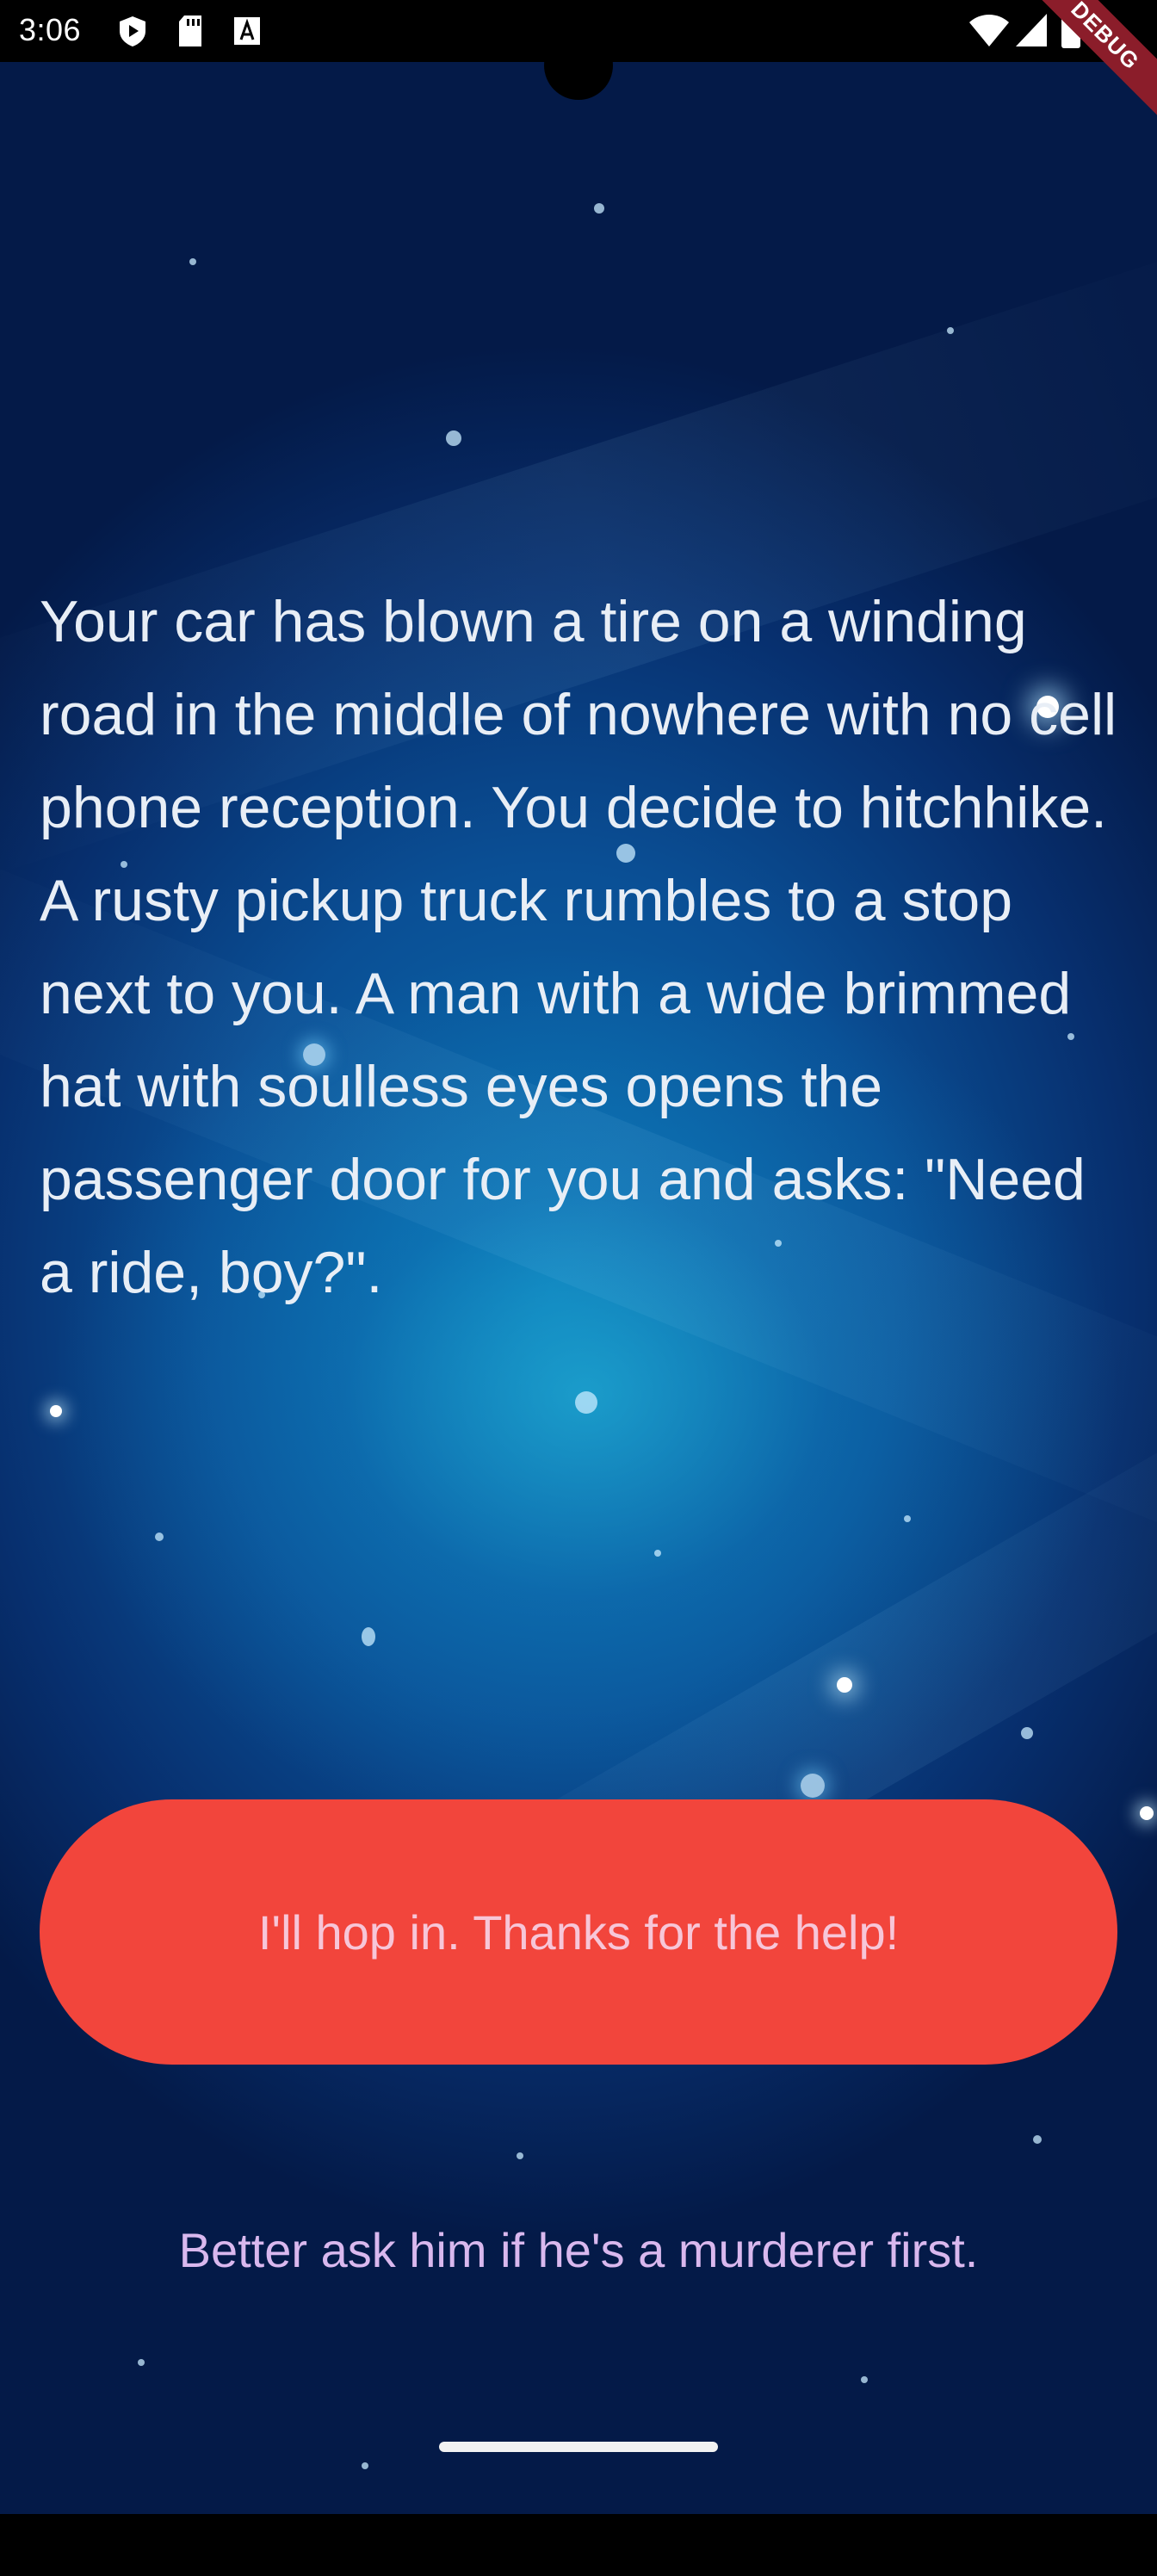 Image resolution: width=1157 pixels, height=2576 pixels. Describe the element at coordinates (990, 32) in the screenshot. I see `wifi-icon` at that location.